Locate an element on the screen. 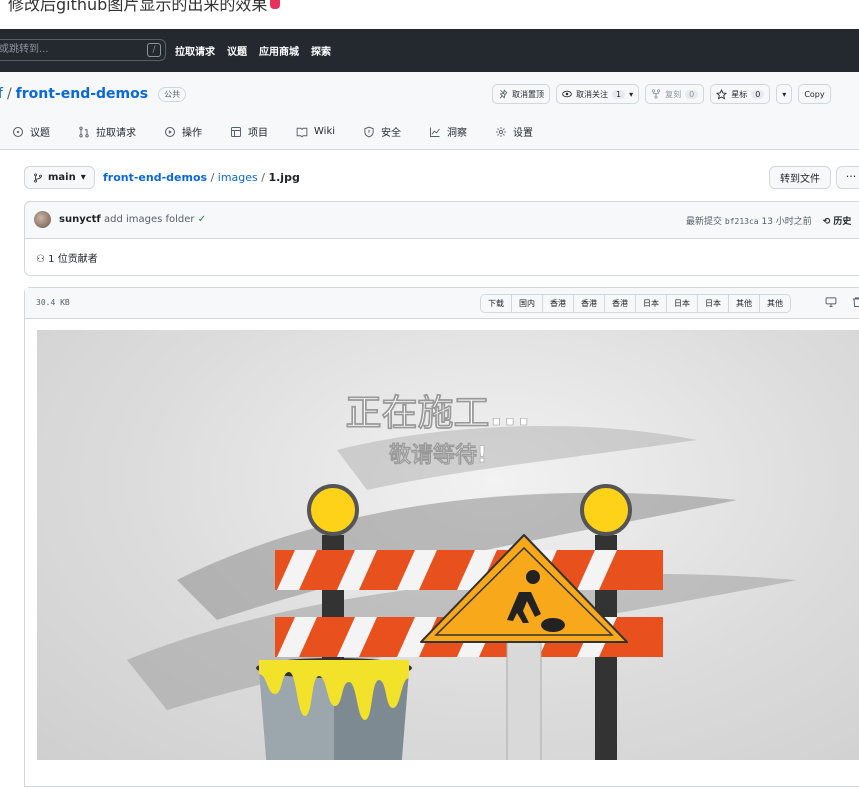 The image size is (859, 787). mirror-other-button-1: 其他 is located at coordinates (744, 303).